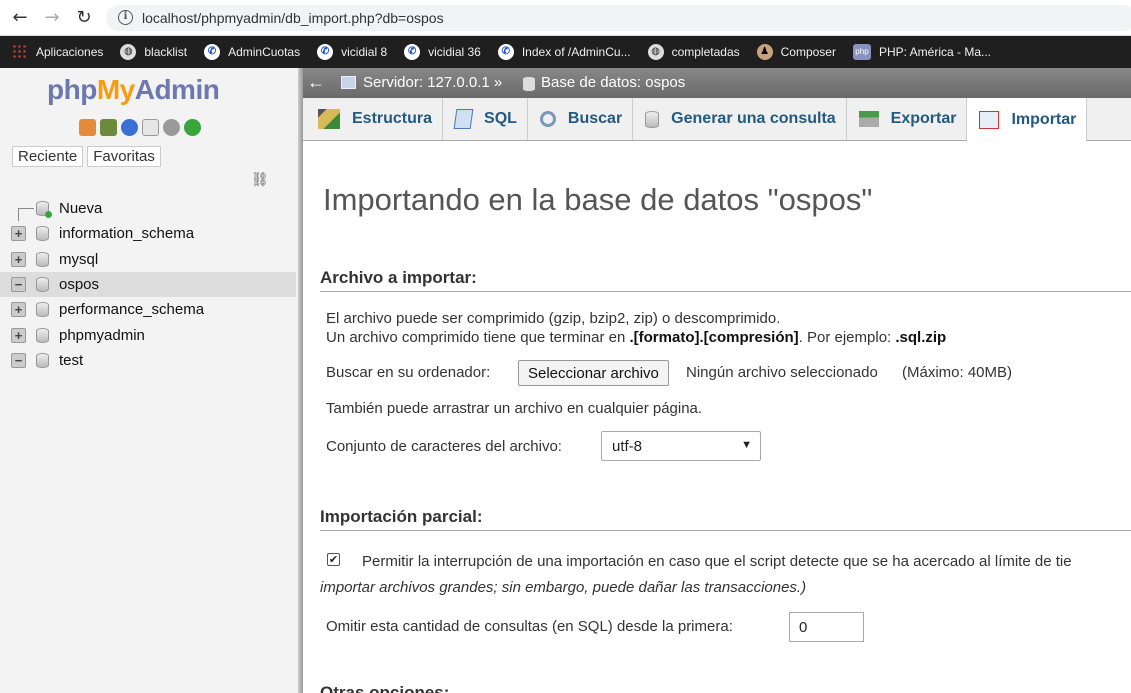 The width and height of the screenshot is (1131, 693). Describe the element at coordinates (329, 119) in the screenshot. I see `structure-icon` at that location.